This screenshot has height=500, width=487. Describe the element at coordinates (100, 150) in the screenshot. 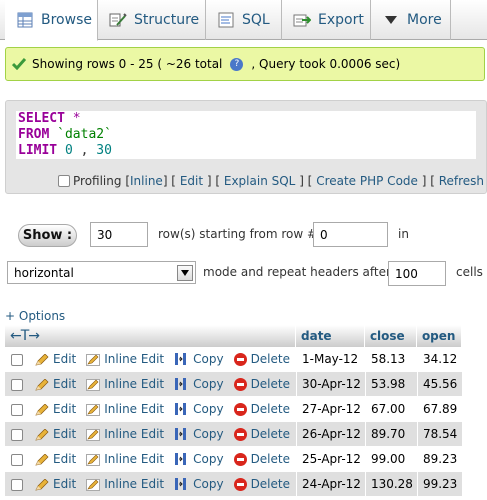

I see `sql-count: 30` at that location.